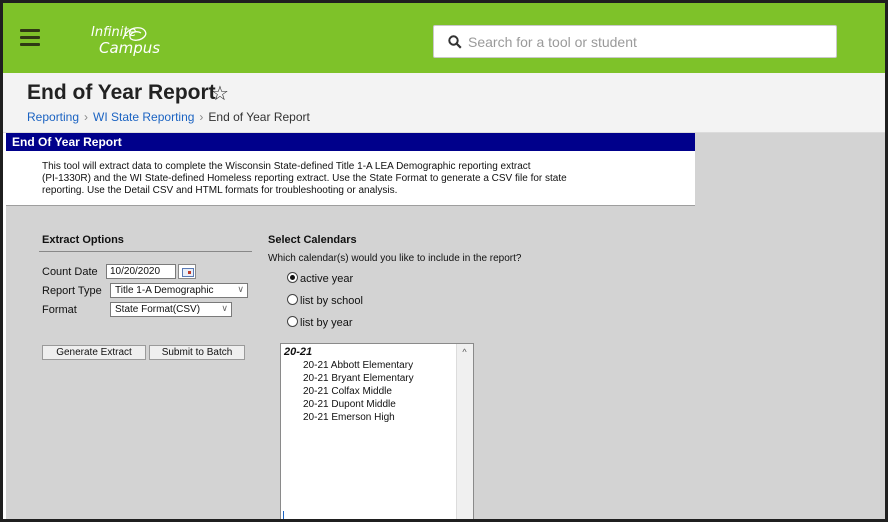  Describe the element at coordinates (30, 37) in the screenshot. I see `hamburger-icon` at that location.